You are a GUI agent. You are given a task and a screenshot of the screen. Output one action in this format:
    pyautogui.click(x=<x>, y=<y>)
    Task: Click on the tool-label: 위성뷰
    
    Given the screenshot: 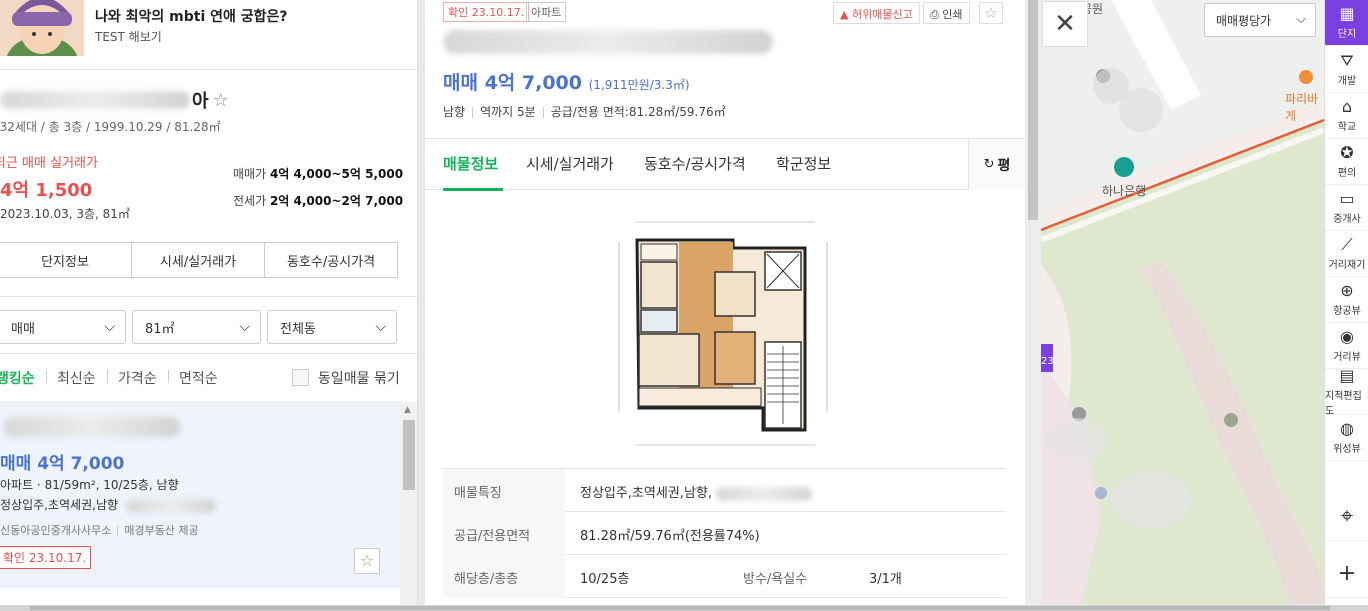 What is the action you would take?
    pyautogui.click(x=1347, y=449)
    